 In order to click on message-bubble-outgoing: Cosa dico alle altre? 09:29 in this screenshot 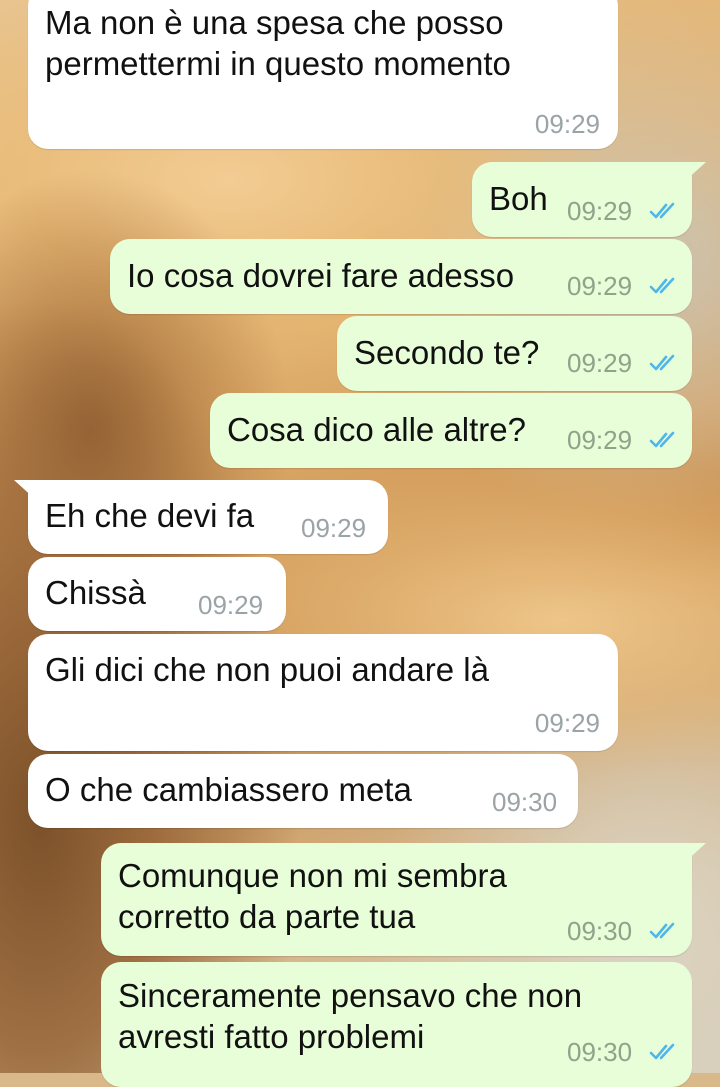, I will do `click(451, 430)`.